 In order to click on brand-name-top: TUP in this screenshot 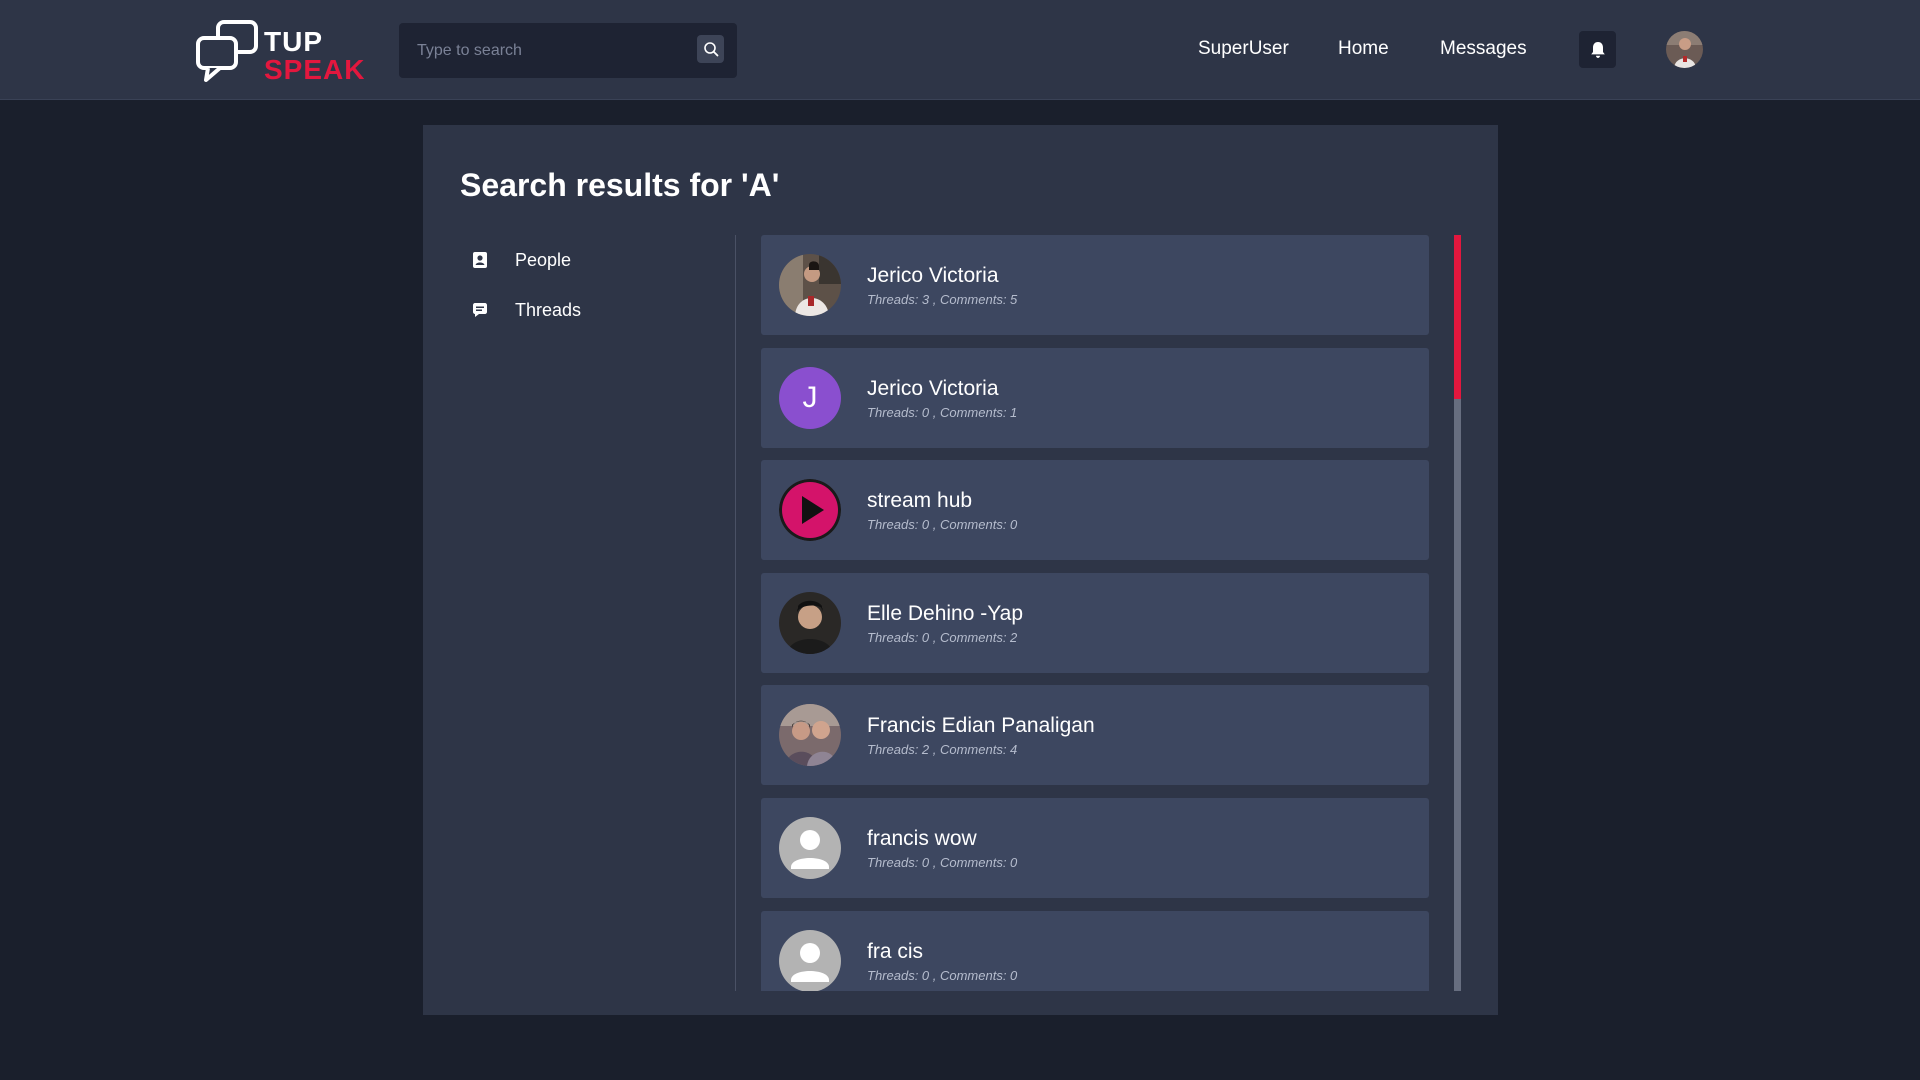, I will do `click(293, 41)`.